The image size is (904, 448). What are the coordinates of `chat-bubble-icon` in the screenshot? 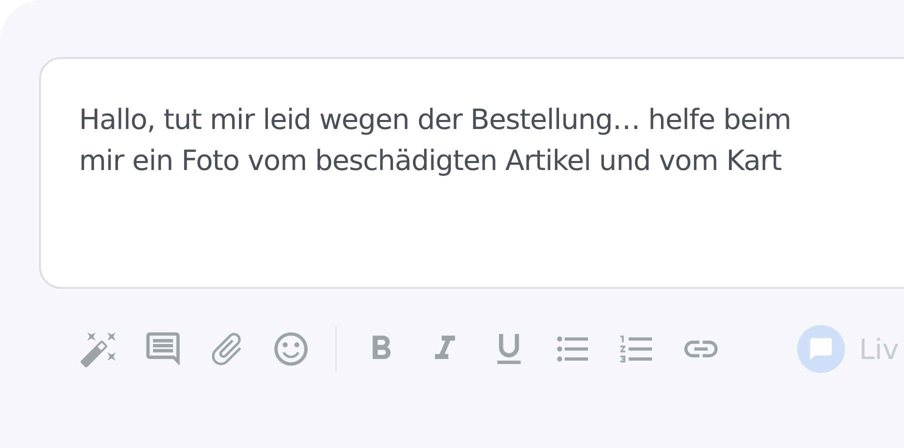 It's located at (821, 349).